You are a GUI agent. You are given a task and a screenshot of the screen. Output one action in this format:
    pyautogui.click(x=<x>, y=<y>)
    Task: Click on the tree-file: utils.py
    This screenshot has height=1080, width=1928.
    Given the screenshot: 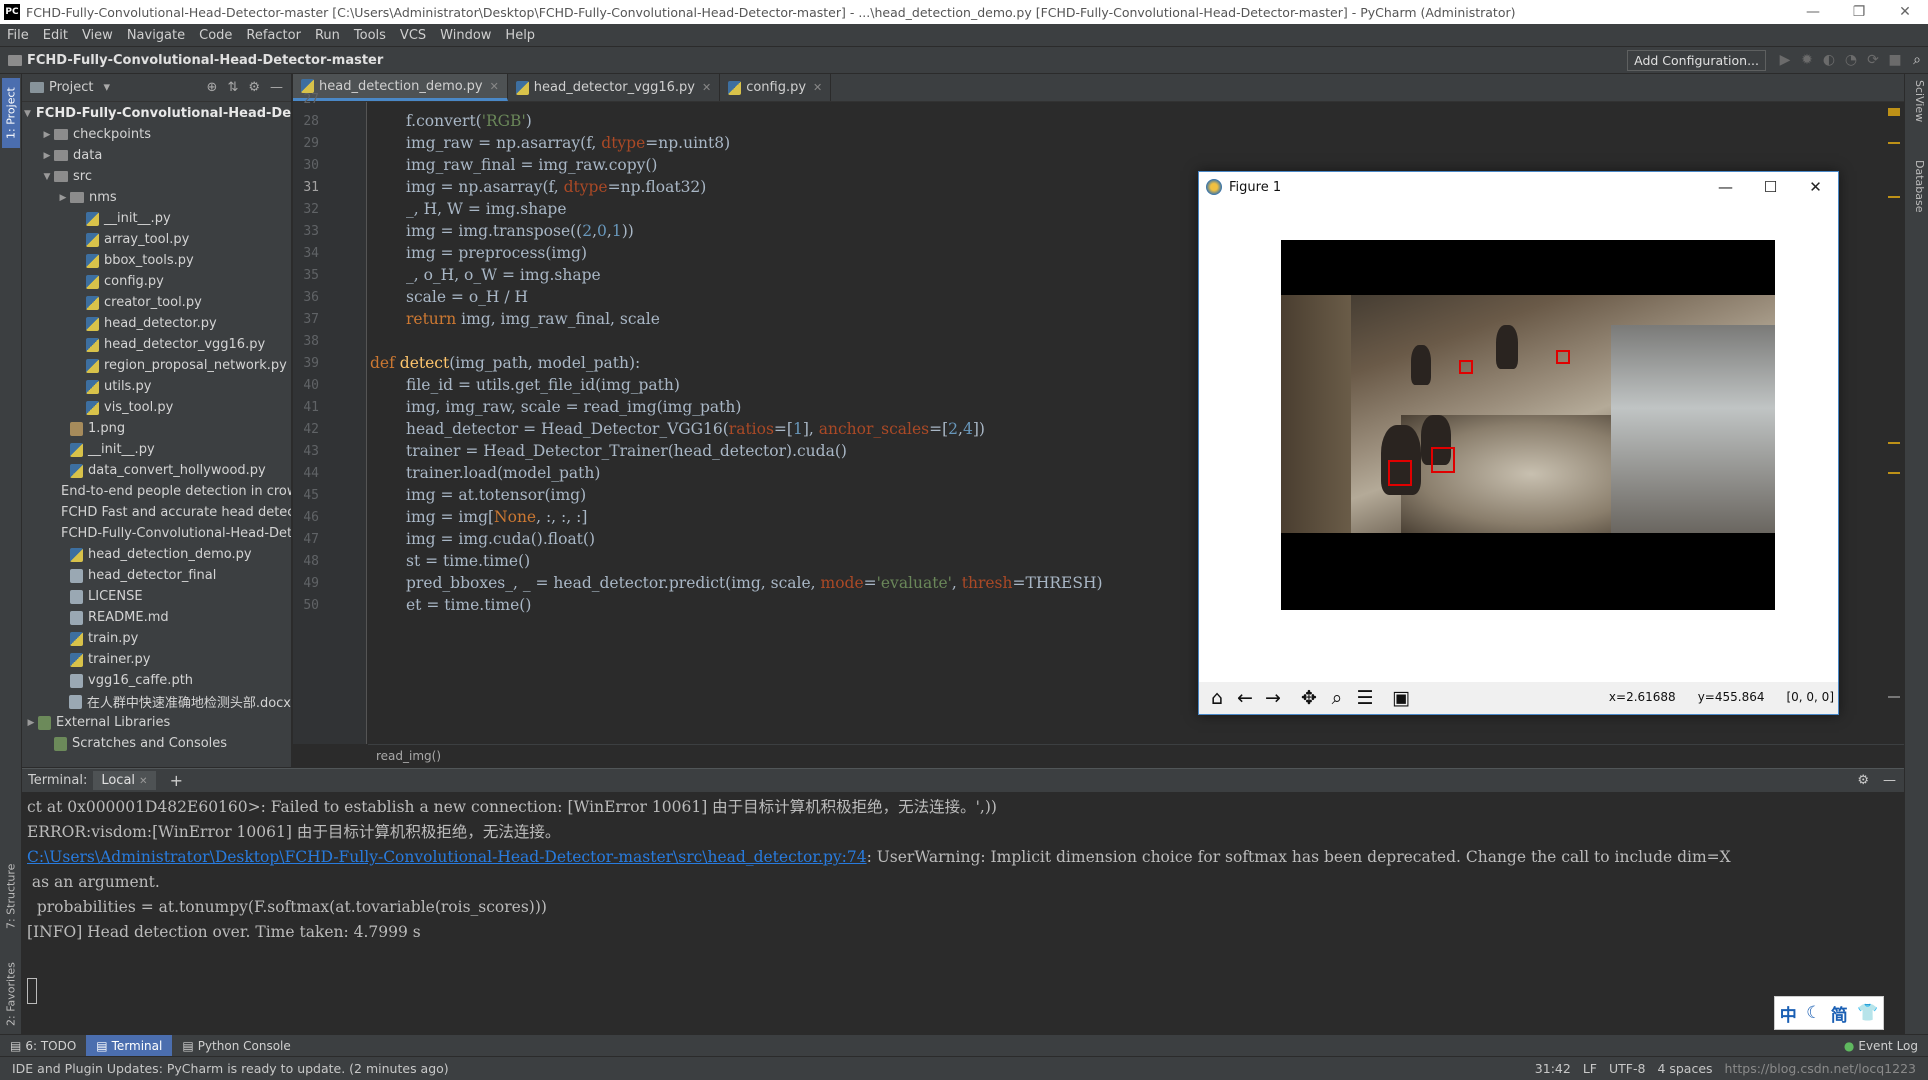 What is the action you would take?
    pyautogui.click(x=156, y=386)
    